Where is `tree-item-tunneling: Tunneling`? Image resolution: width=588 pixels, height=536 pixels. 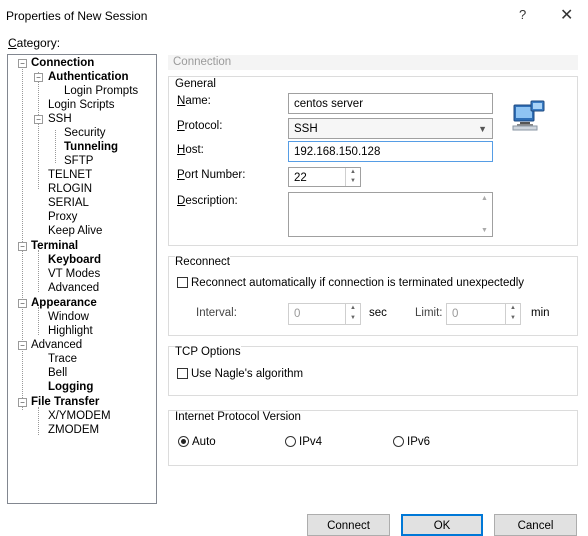 tree-item-tunneling: Tunneling is located at coordinates (91, 147).